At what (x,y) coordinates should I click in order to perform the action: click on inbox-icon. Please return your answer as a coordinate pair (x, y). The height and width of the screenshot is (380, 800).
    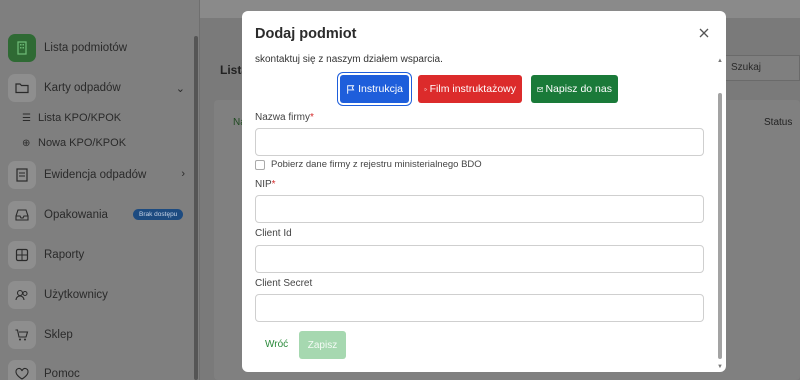
    Looking at the image, I should click on (22, 215).